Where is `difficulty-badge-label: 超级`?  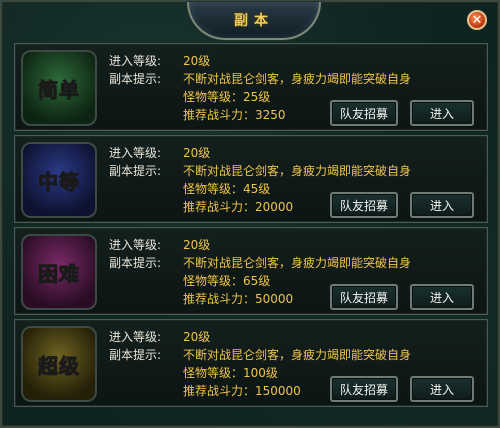
difficulty-badge-label: 超级 is located at coordinates (59, 365).